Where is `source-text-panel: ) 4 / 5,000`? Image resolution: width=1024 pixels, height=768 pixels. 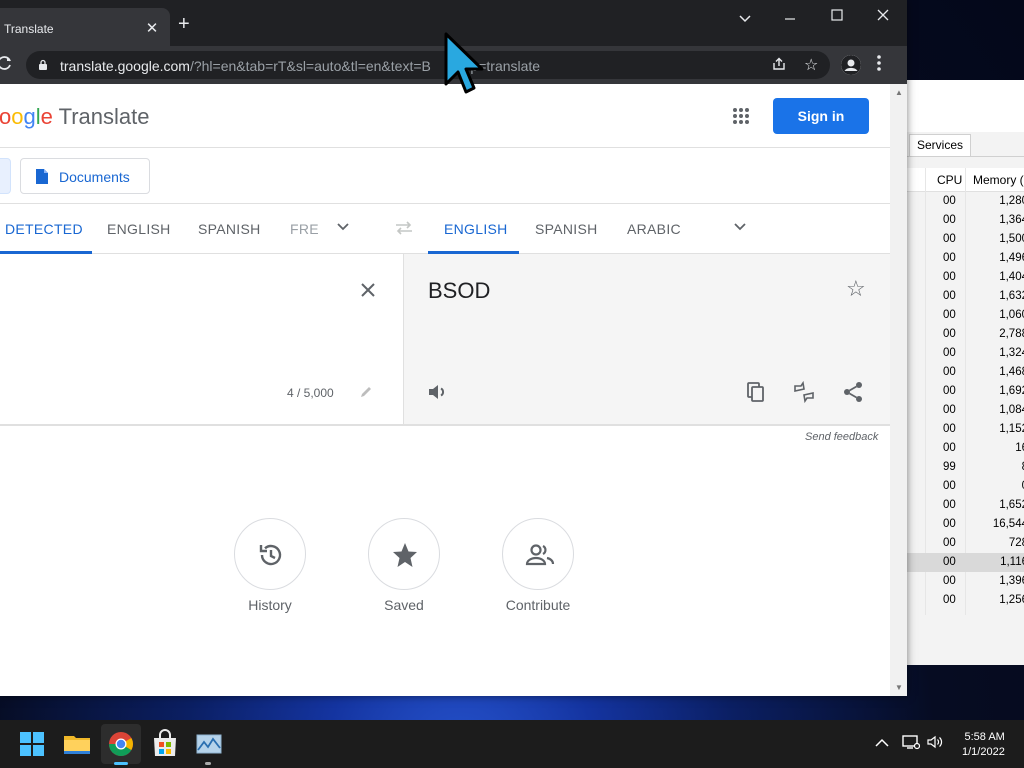 source-text-panel: ) 4 / 5,000 is located at coordinates (202, 339).